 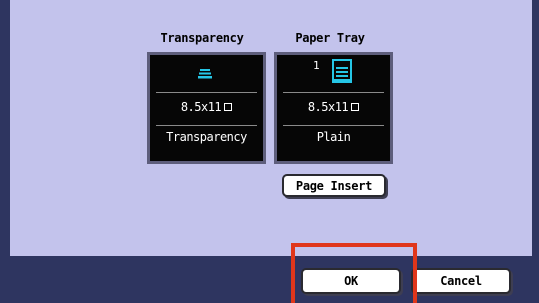 I want to click on tray-paper-size: 8.5x11, so click(x=333, y=107).